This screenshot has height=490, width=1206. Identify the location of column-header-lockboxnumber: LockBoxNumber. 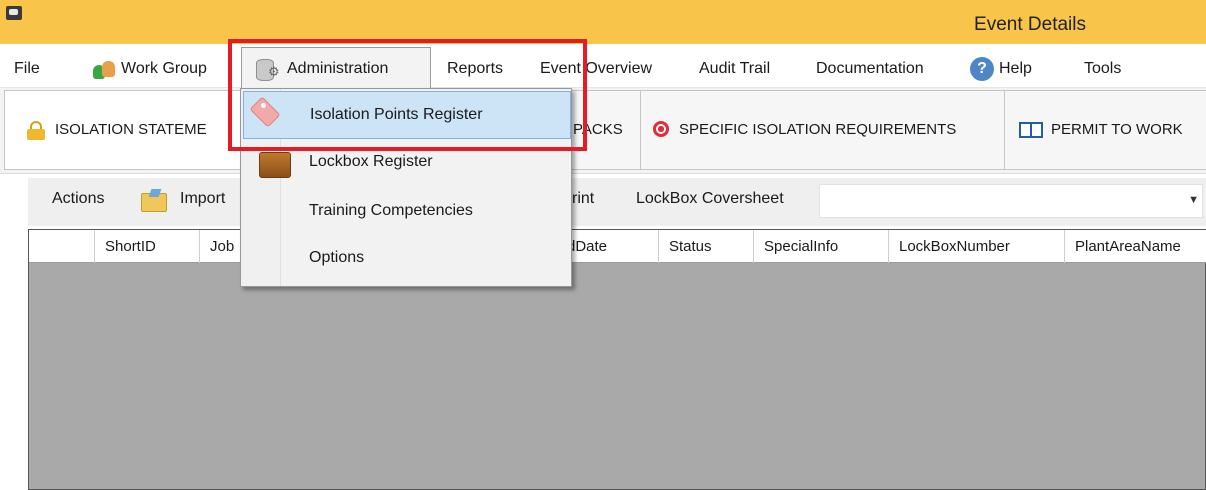
(976, 246).